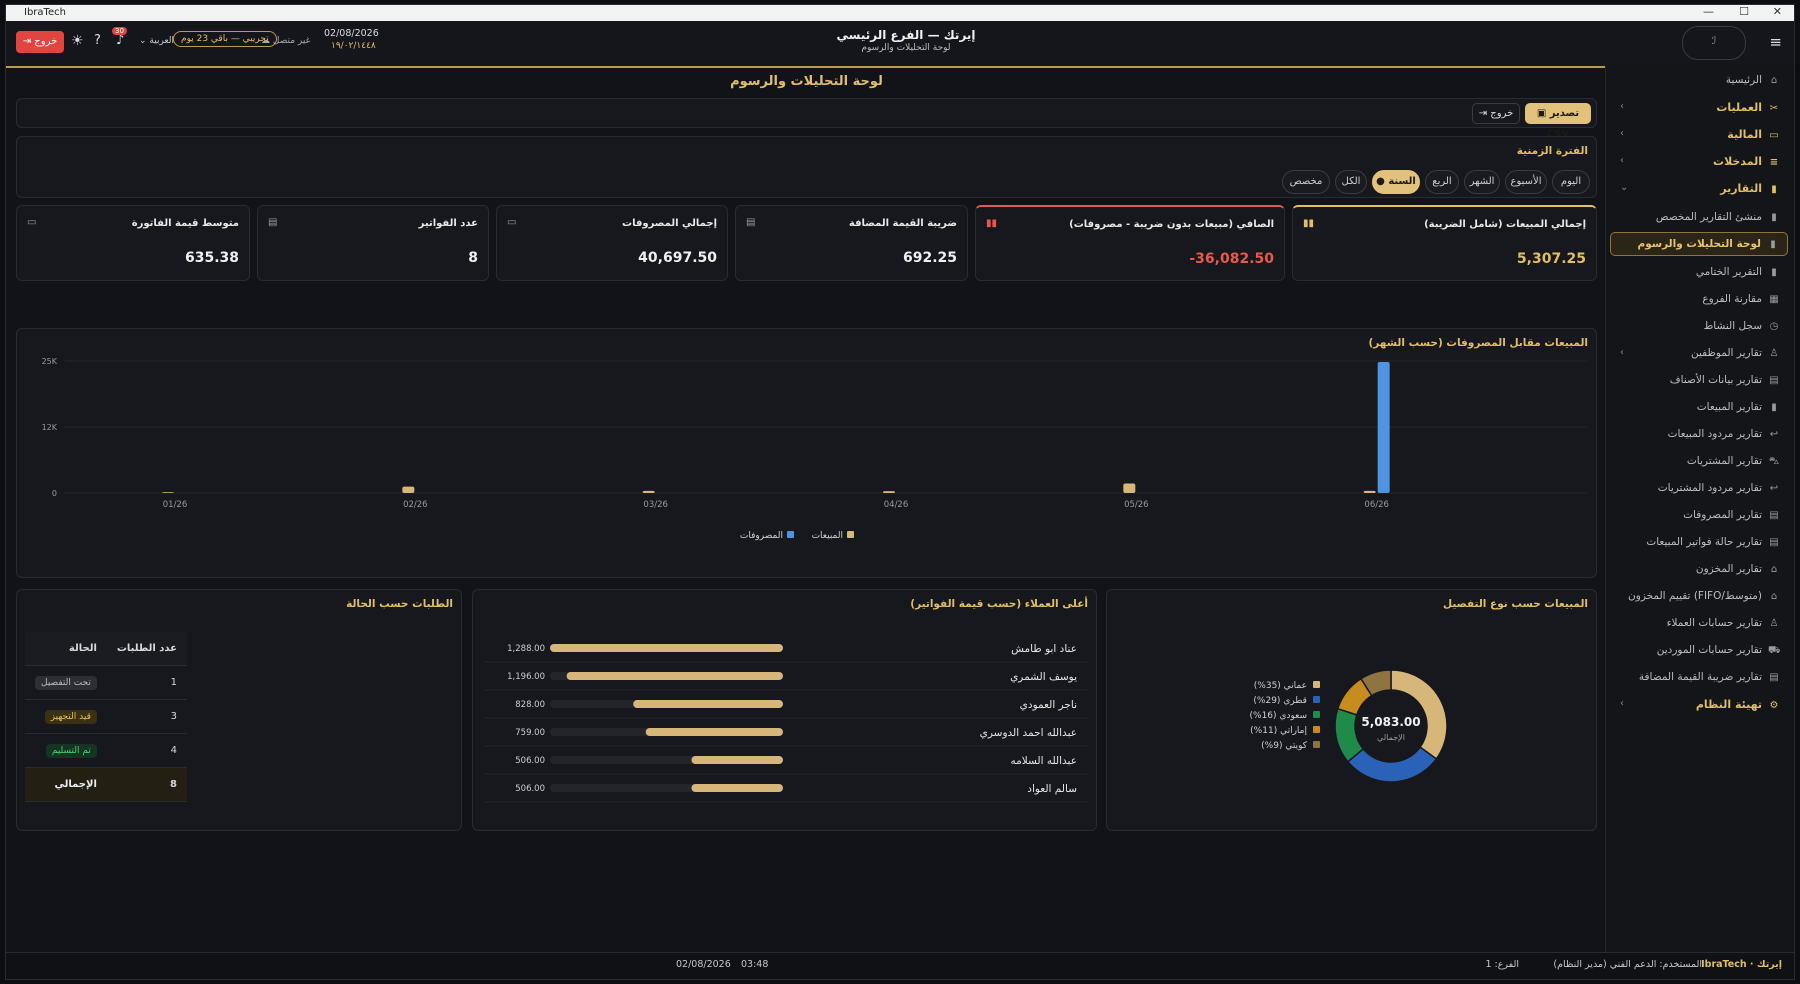 The height and width of the screenshot is (984, 1800). I want to click on legend-label: المبيعات, so click(827, 536).